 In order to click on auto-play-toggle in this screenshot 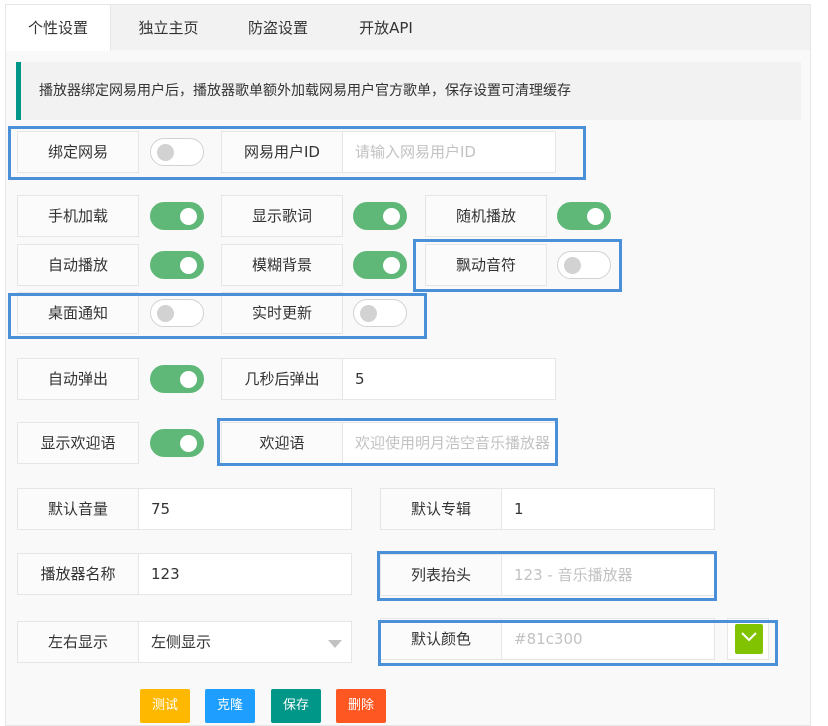, I will do `click(177, 265)`.